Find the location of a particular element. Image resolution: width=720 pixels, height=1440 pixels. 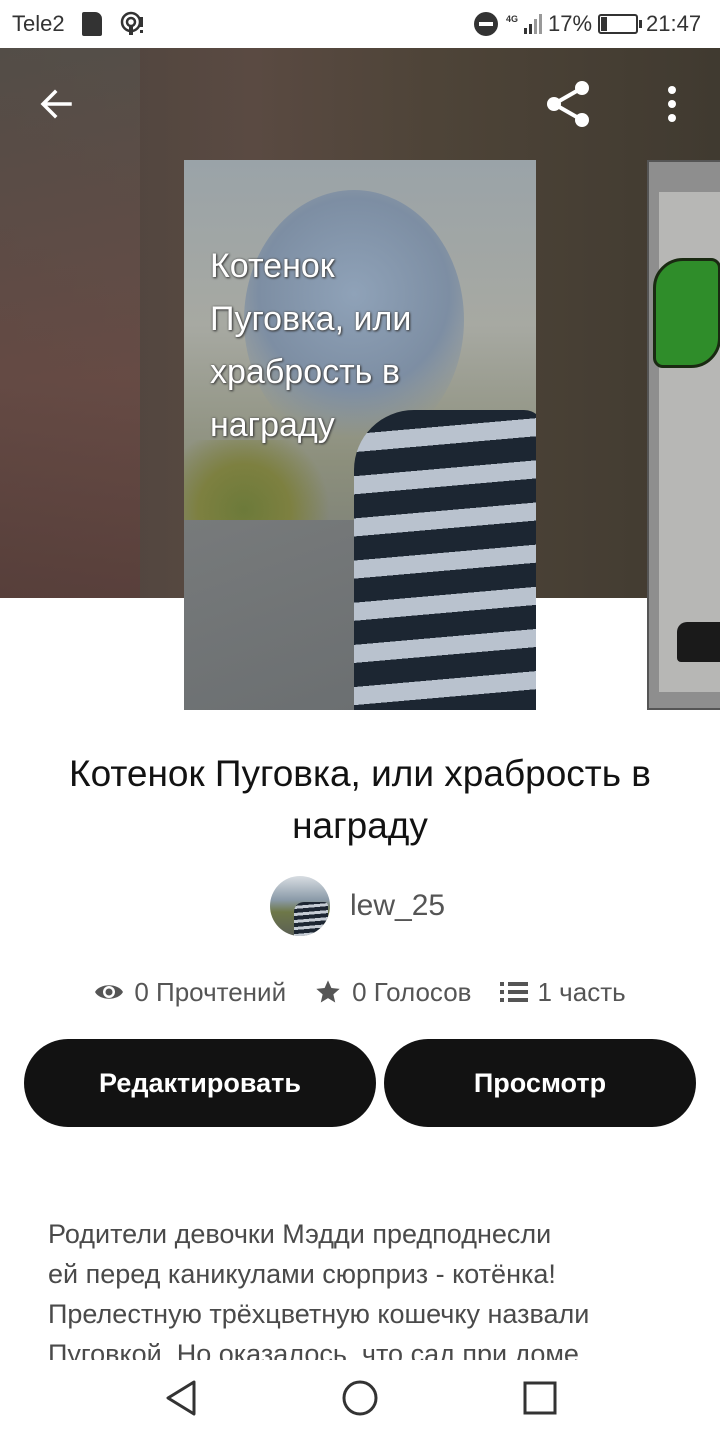

story-stats: 0 Прочтений 0 Голосов 1 часть is located at coordinates (360, 992).